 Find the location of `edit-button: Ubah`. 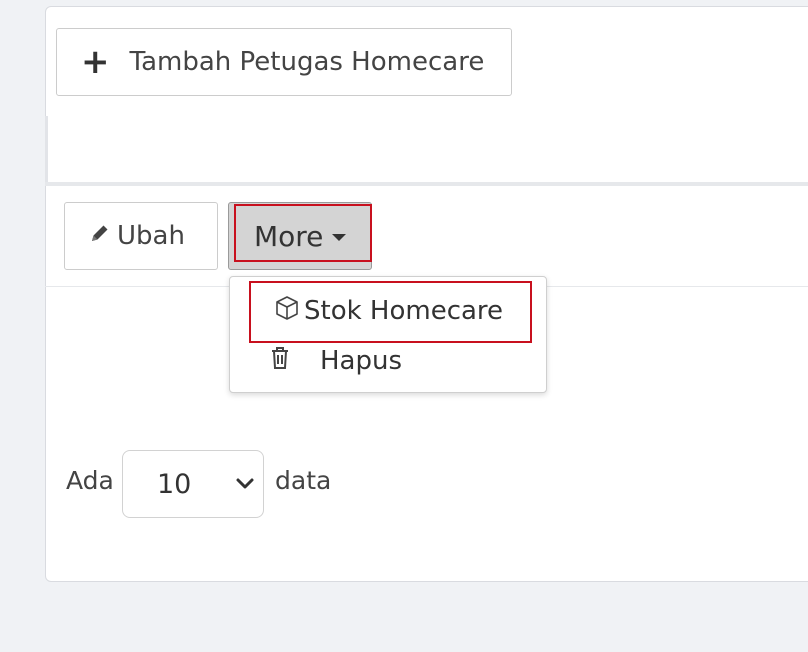

edit-button: Ubah is located at coordinates (141, 236).